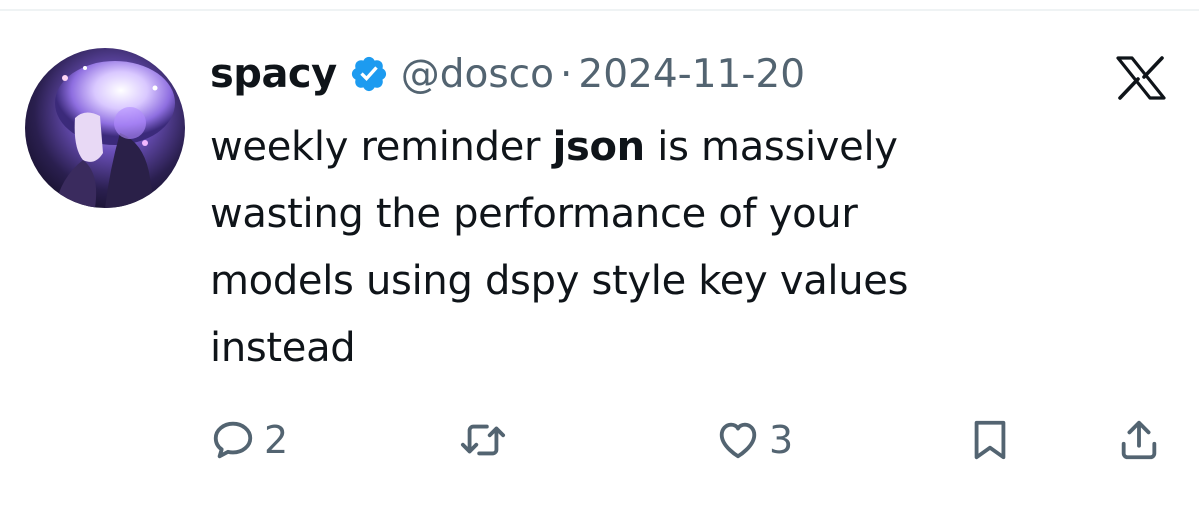 The width and height of the screenshot is (1199, 507). I want to click on retweet-button, so click(483, 440).